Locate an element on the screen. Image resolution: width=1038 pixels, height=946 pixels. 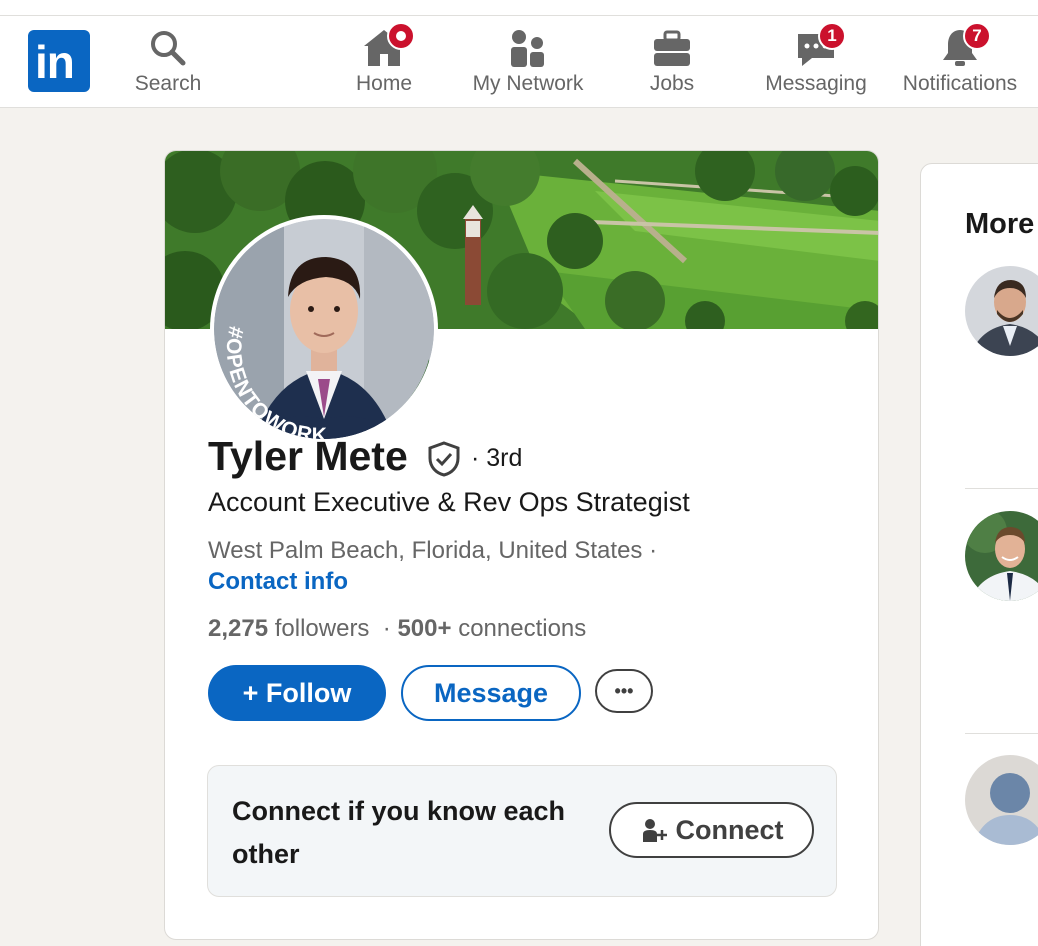
connections-count: 500+ is located at coordinates (424, 628).